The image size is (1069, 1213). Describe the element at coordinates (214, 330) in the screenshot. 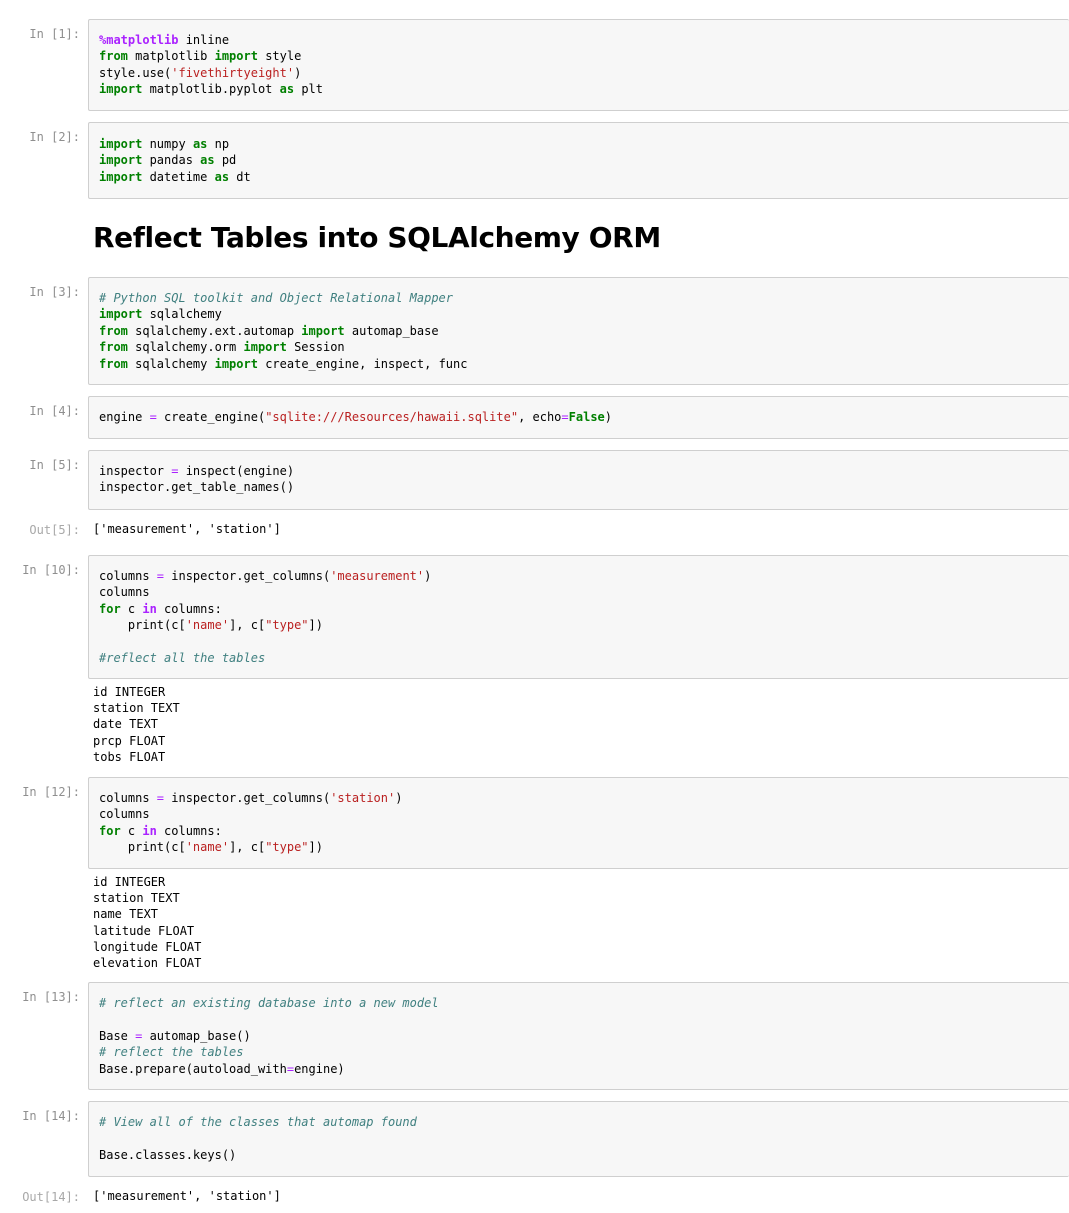

I see `code-token: sqlalchemy.ext.automap` at that location.